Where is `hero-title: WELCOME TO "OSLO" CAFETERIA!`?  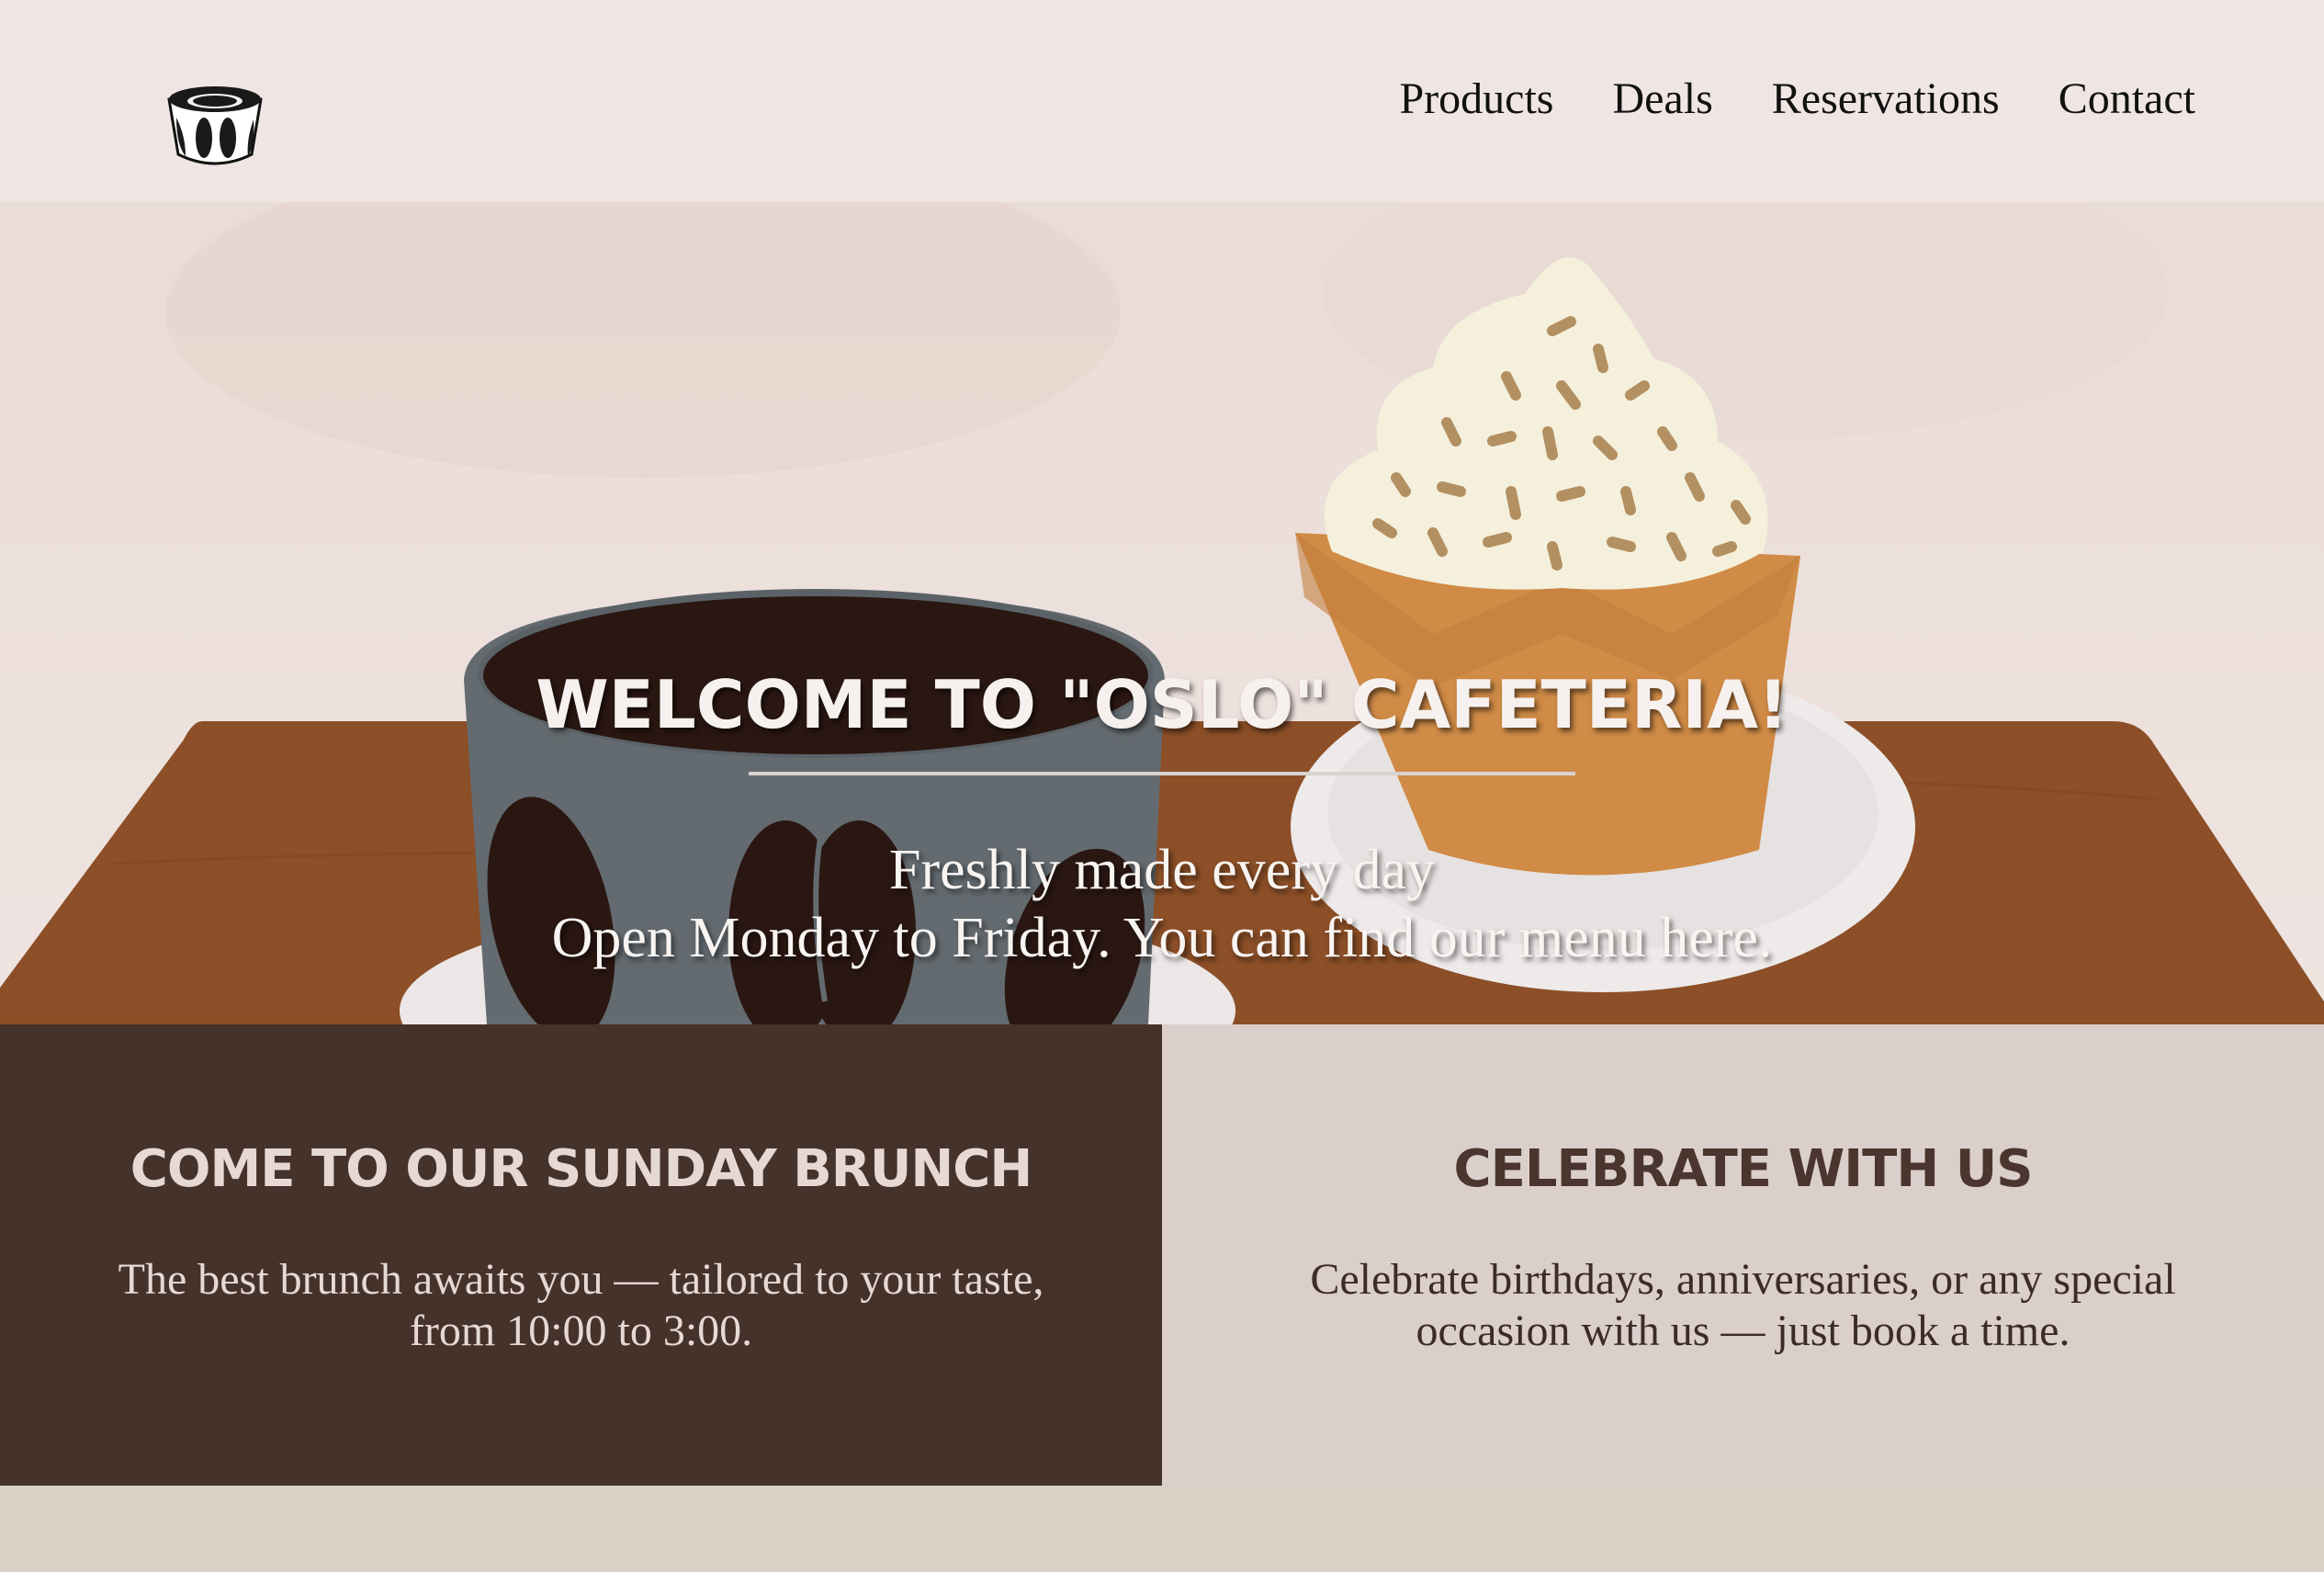
hero-title: WELCOME TO "OSLO" CAFETERIA! is located at coordinates (1162, 704).